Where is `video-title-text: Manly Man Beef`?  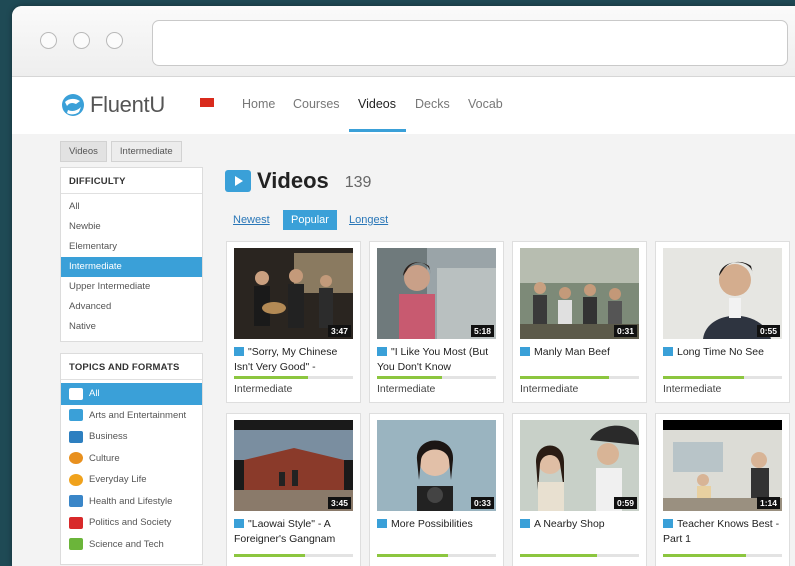
video-title-text: Manly Man Beef is located at coordinates (572, 352).